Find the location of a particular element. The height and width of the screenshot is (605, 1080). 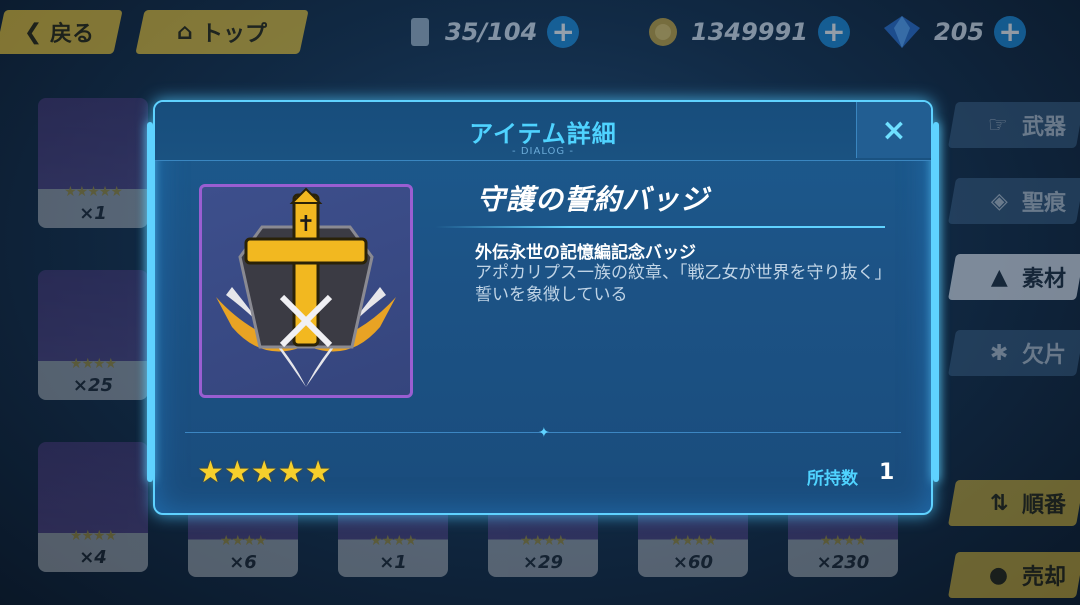

slot-count: ×4 is located at coordinates (93, 557).